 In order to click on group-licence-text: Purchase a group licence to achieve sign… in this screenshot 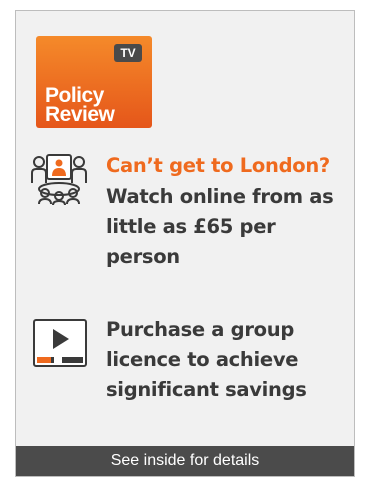, I will do `click(206, 359)`.